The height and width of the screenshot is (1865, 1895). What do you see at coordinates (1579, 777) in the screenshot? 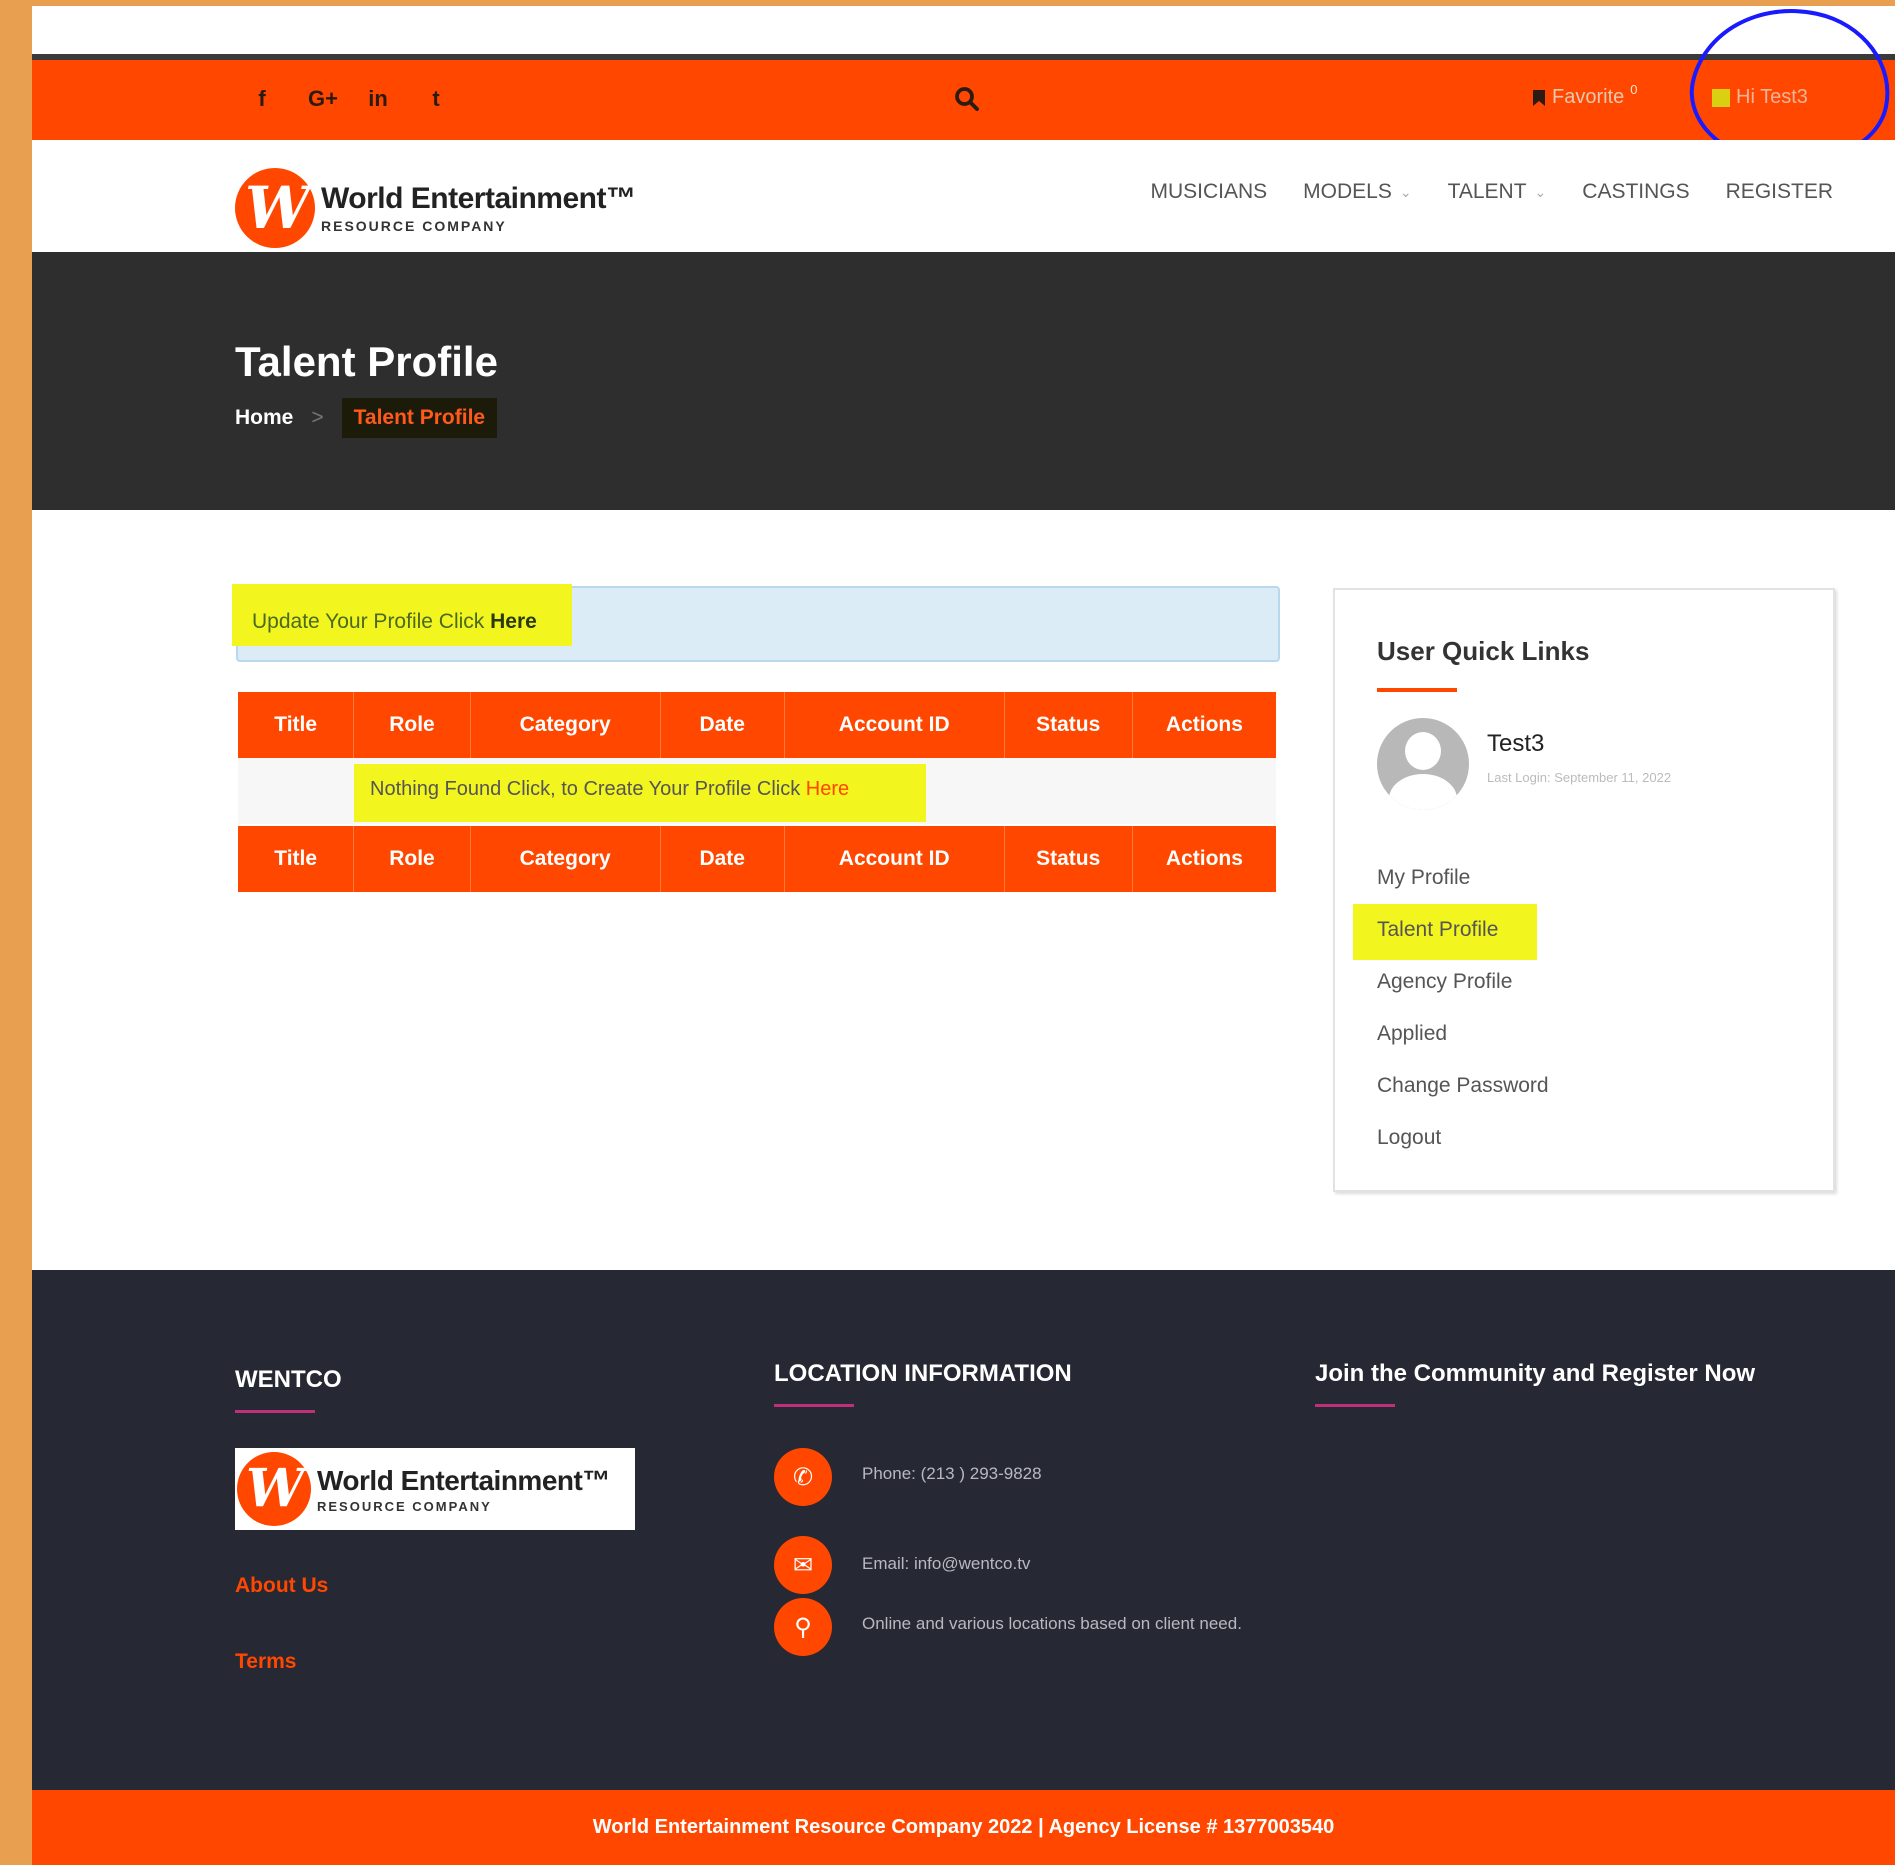
I see `last-login: Last Login: September 11, 2022` at bounding box center [1579, 777].